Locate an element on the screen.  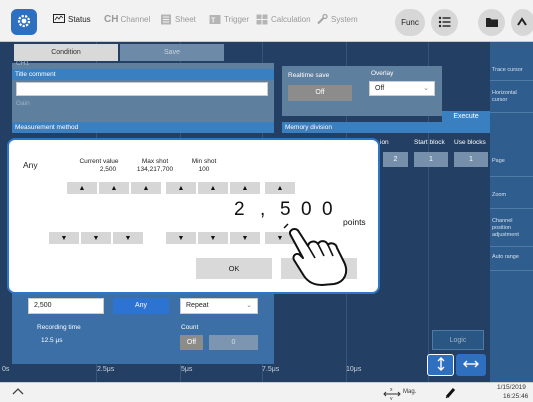
calculator-icon is located at coordinates (262, 19).